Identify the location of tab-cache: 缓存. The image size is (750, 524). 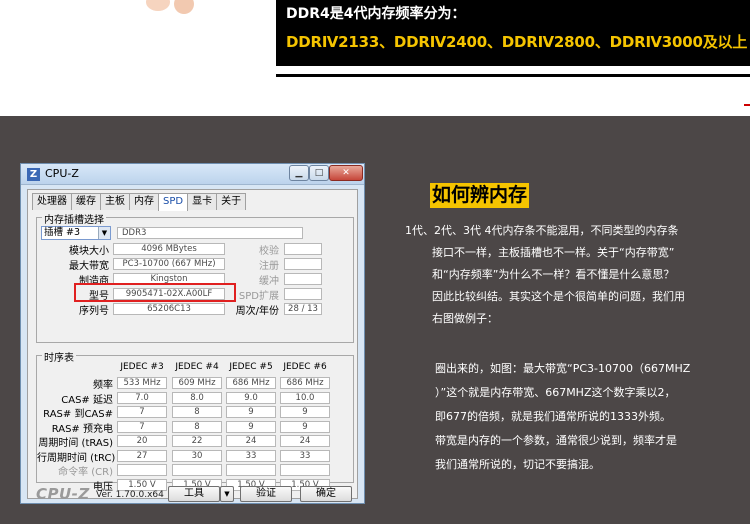
(86, 201).